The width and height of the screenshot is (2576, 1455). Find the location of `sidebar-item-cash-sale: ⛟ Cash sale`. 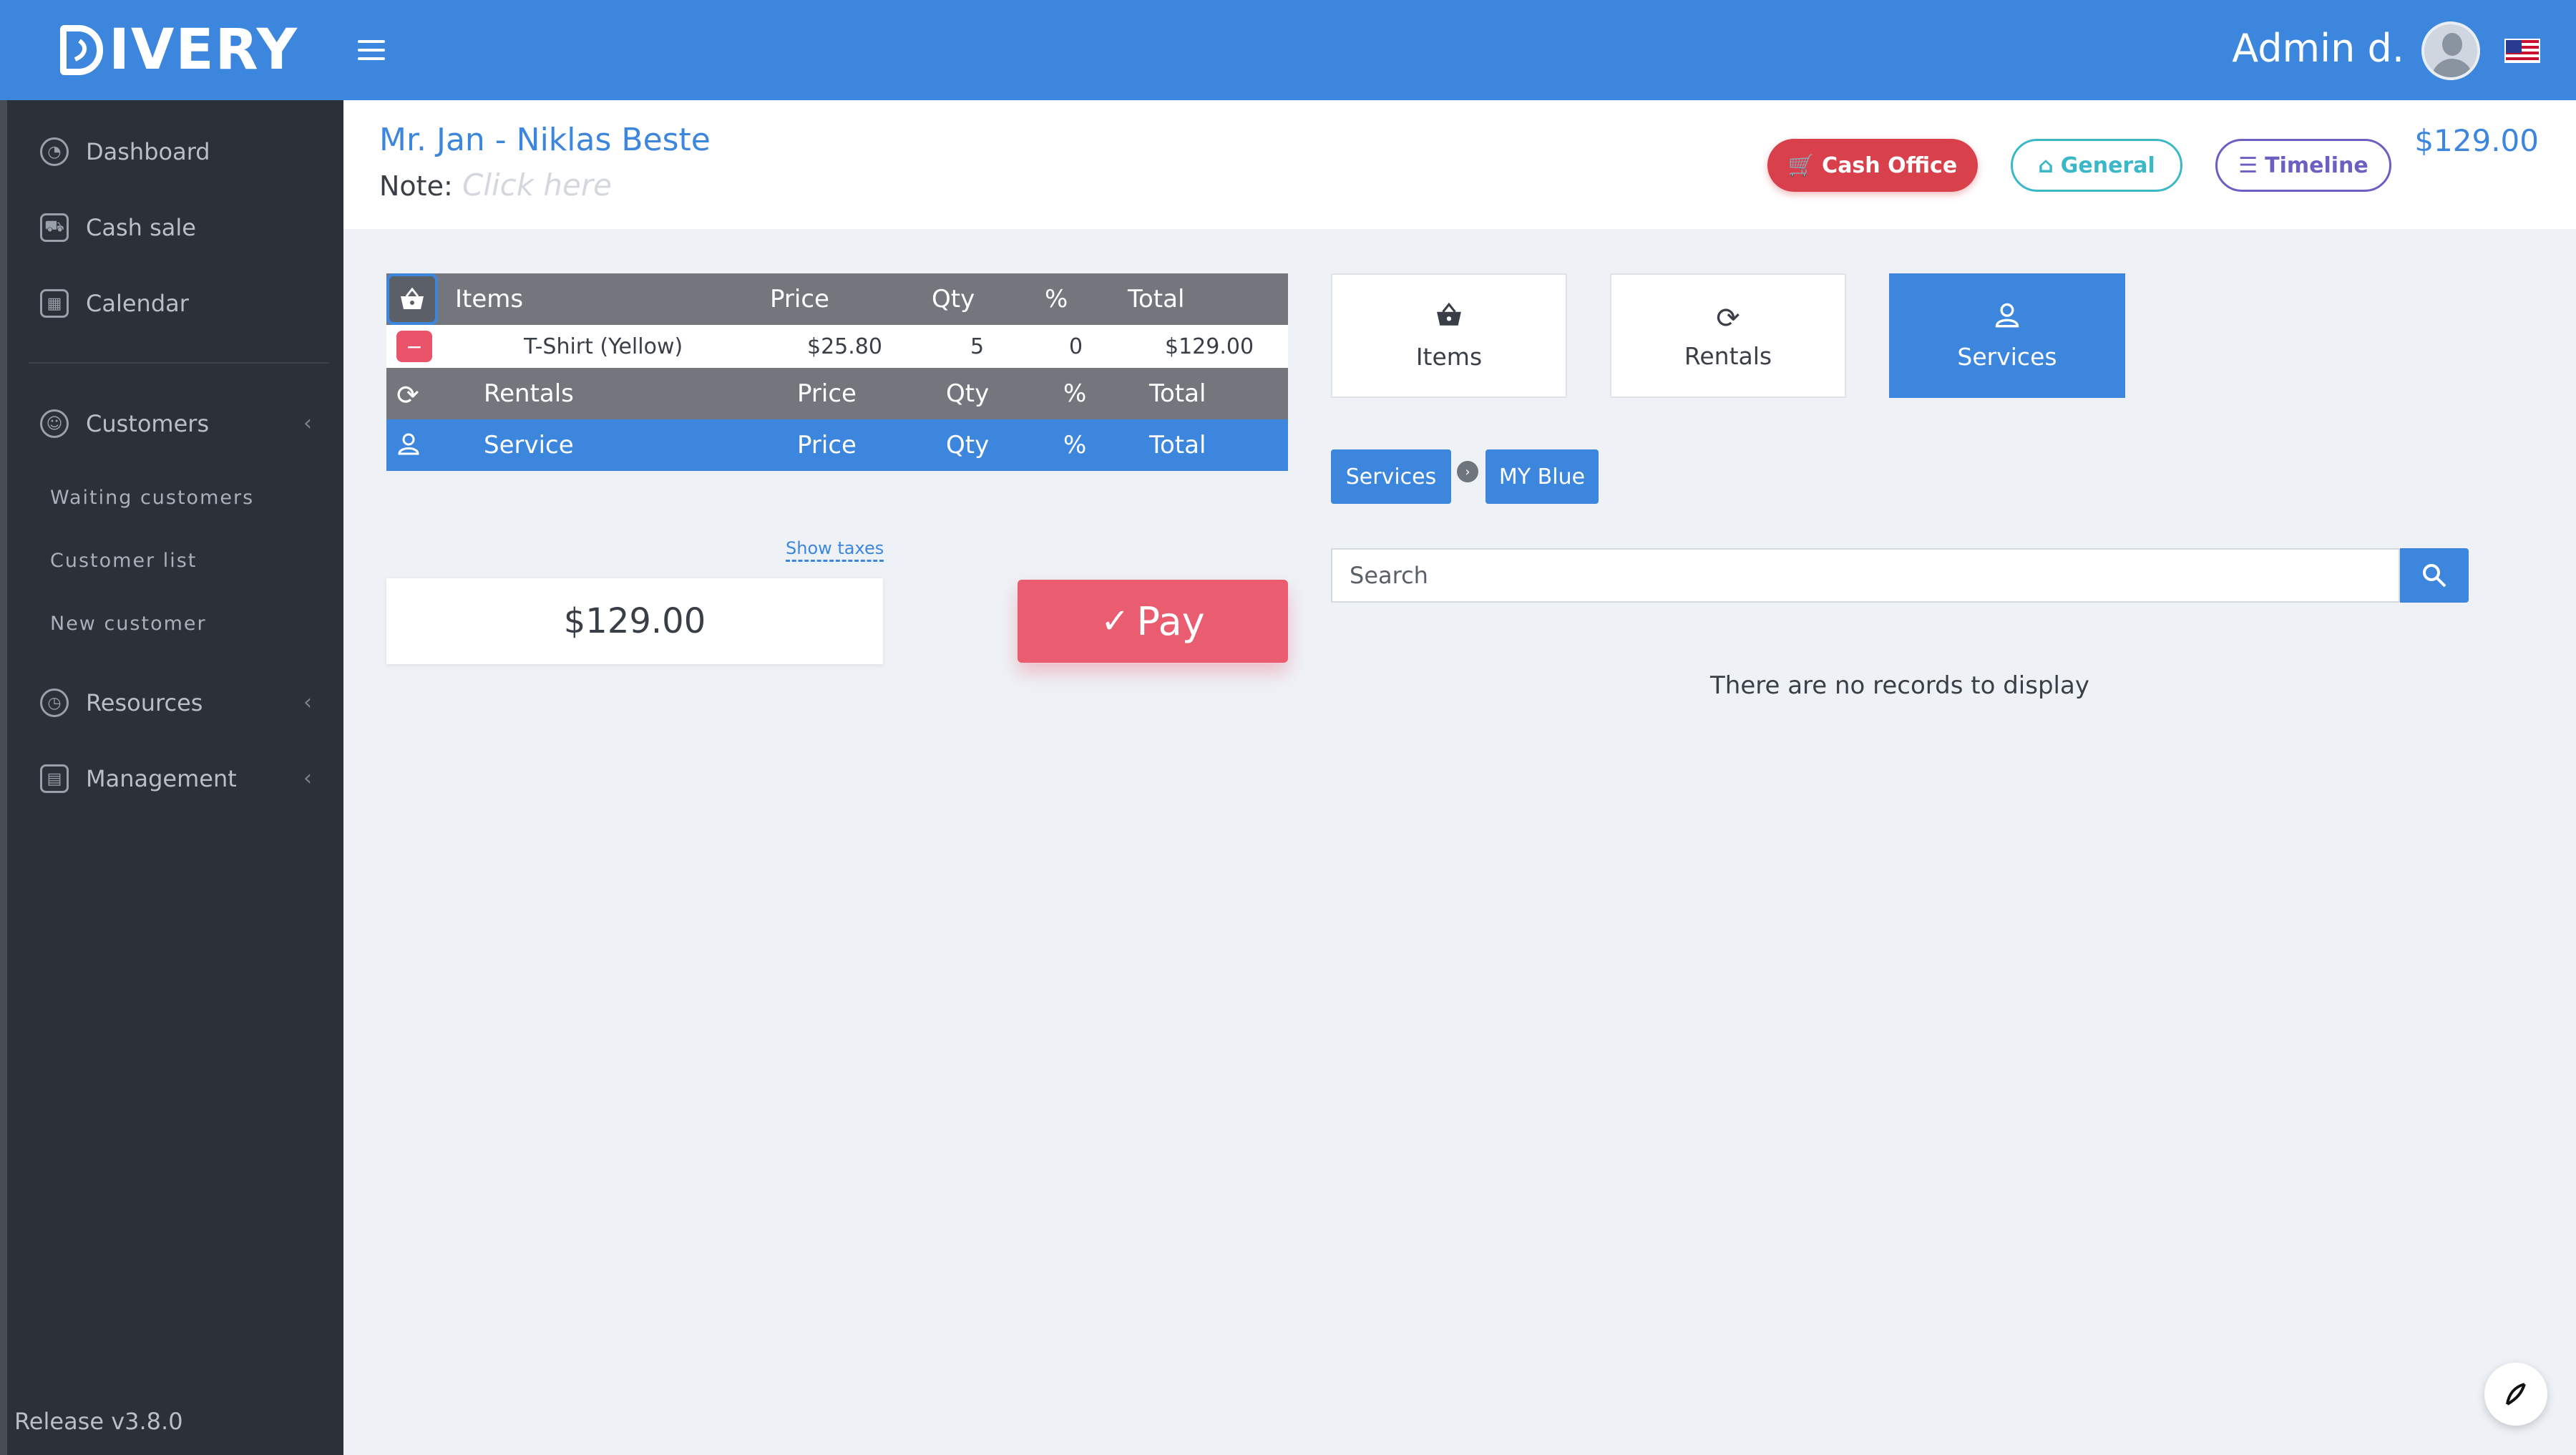

sidebar-item-cash-sale: ⛟ Cash sale is located at coordinates (176, 227).